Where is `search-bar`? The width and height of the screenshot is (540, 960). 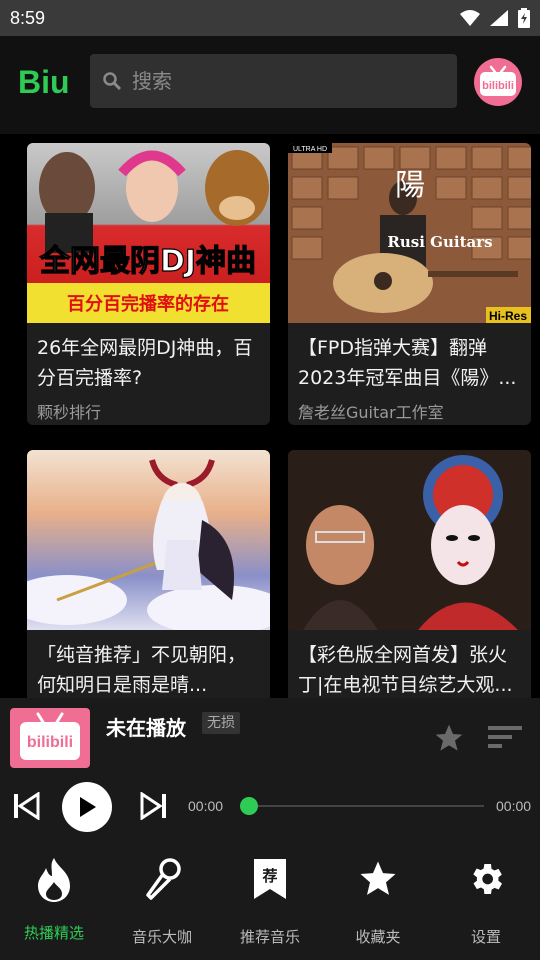
search-bar is located at coordinates (273, 81).